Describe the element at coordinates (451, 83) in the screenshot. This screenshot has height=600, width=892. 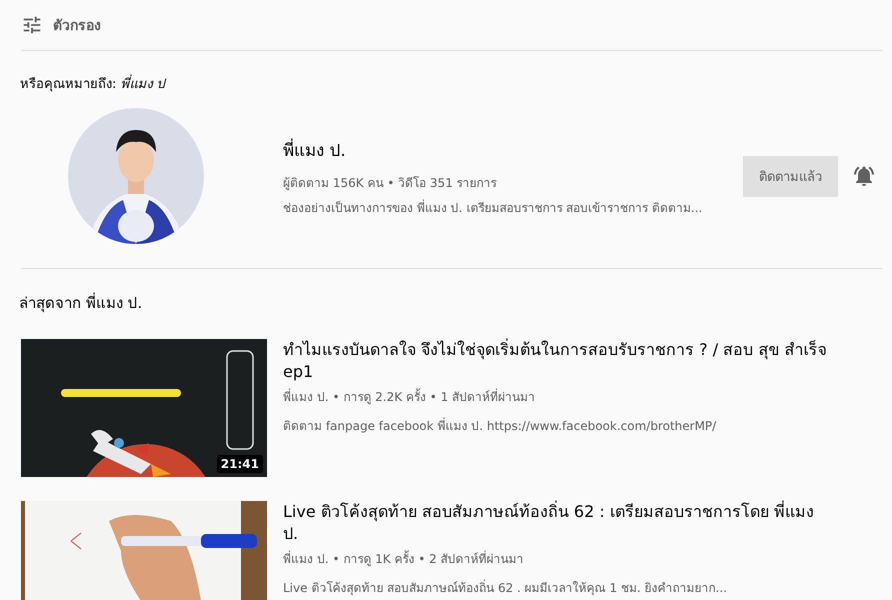
I see `suggestion-text: หรือคุณหมายถึง: พี่แมง ป` at that location.